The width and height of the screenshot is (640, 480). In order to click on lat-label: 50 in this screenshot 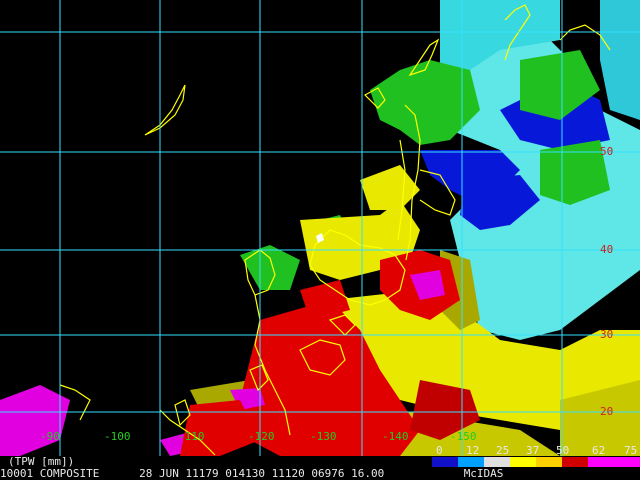, I will do `click(606, 151)`.